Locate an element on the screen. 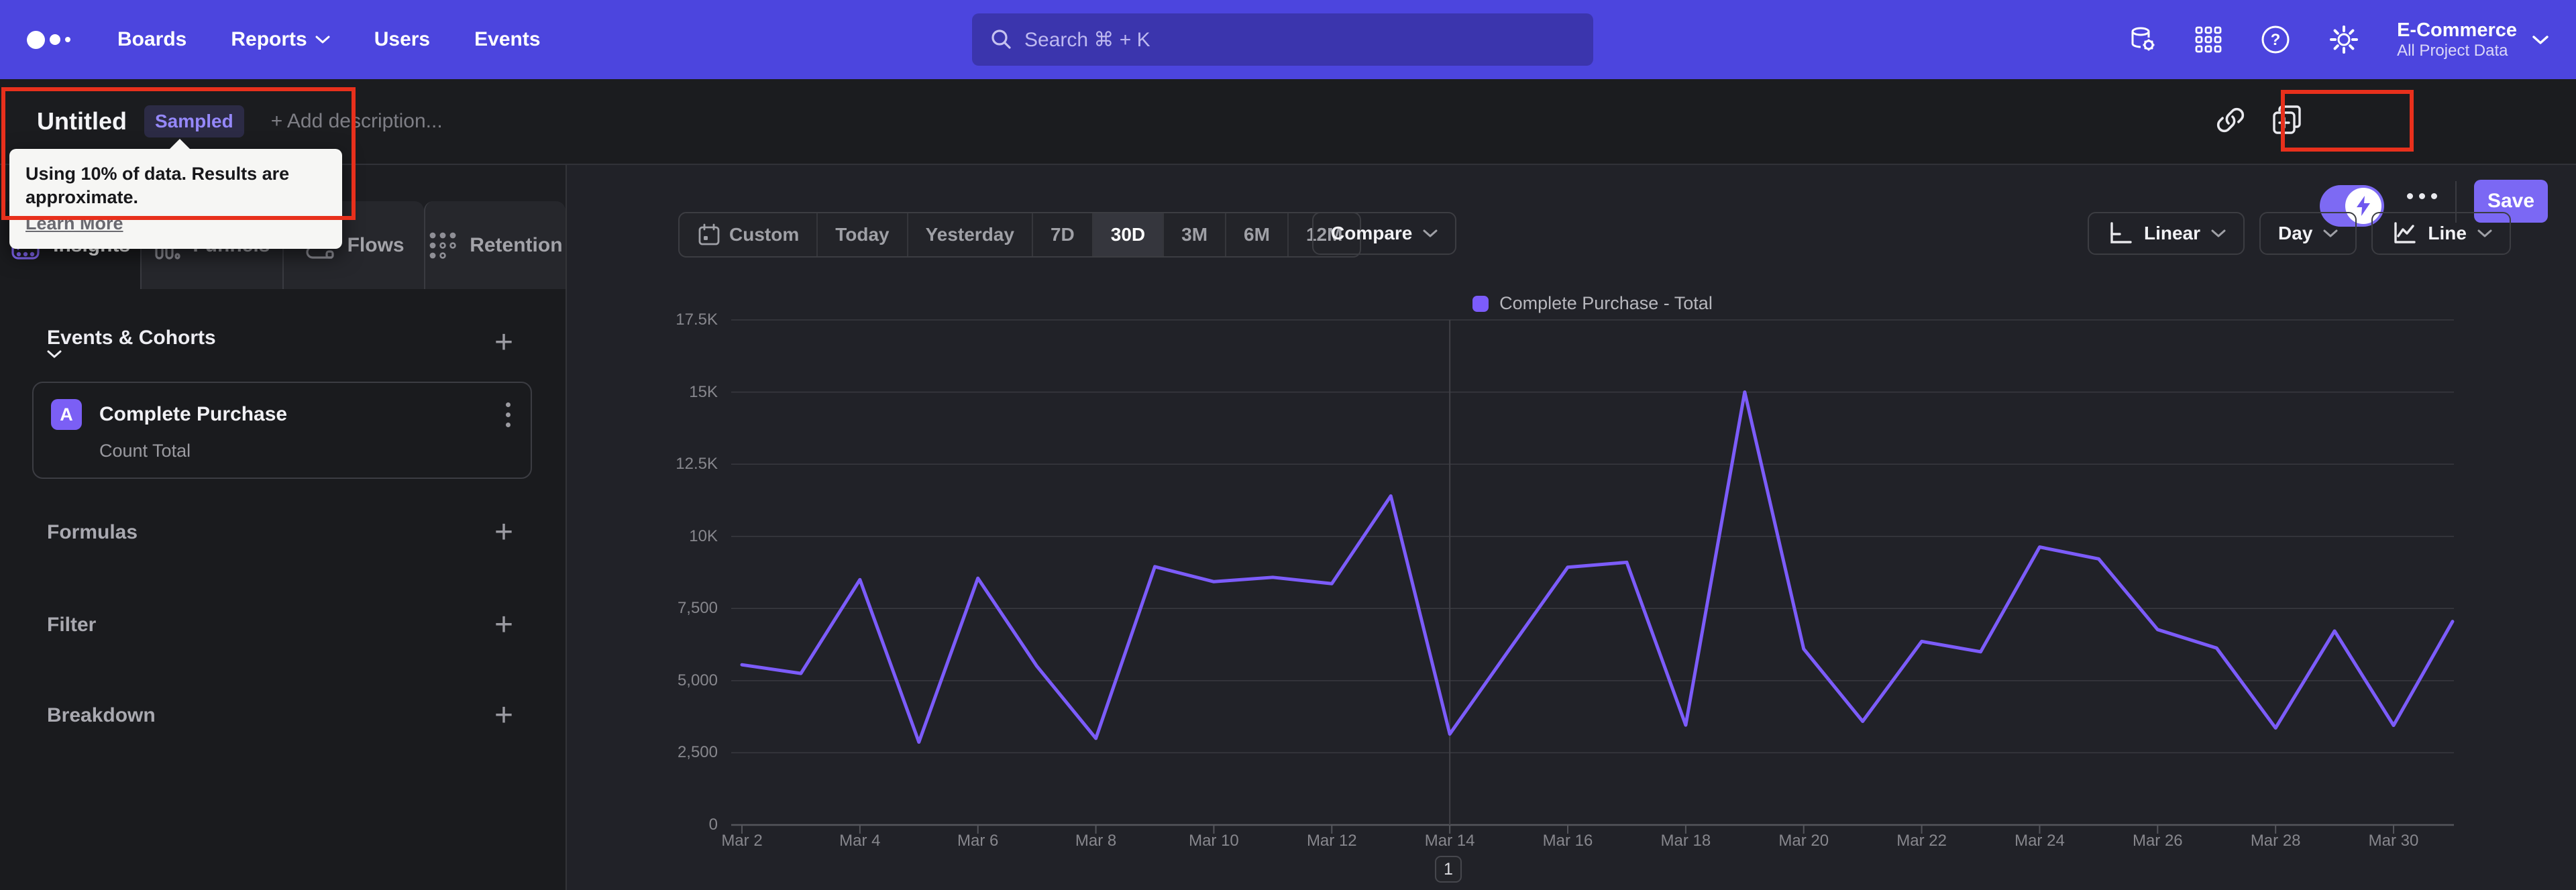 This screenshot has width=2576, height=890. x-tick-label: Mar 28 is located at coordinates (2275, 841).